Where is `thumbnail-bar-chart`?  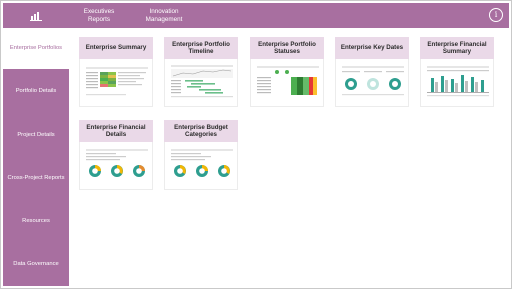 thumbnail-bar-chart is located at coordinates (457, 83).